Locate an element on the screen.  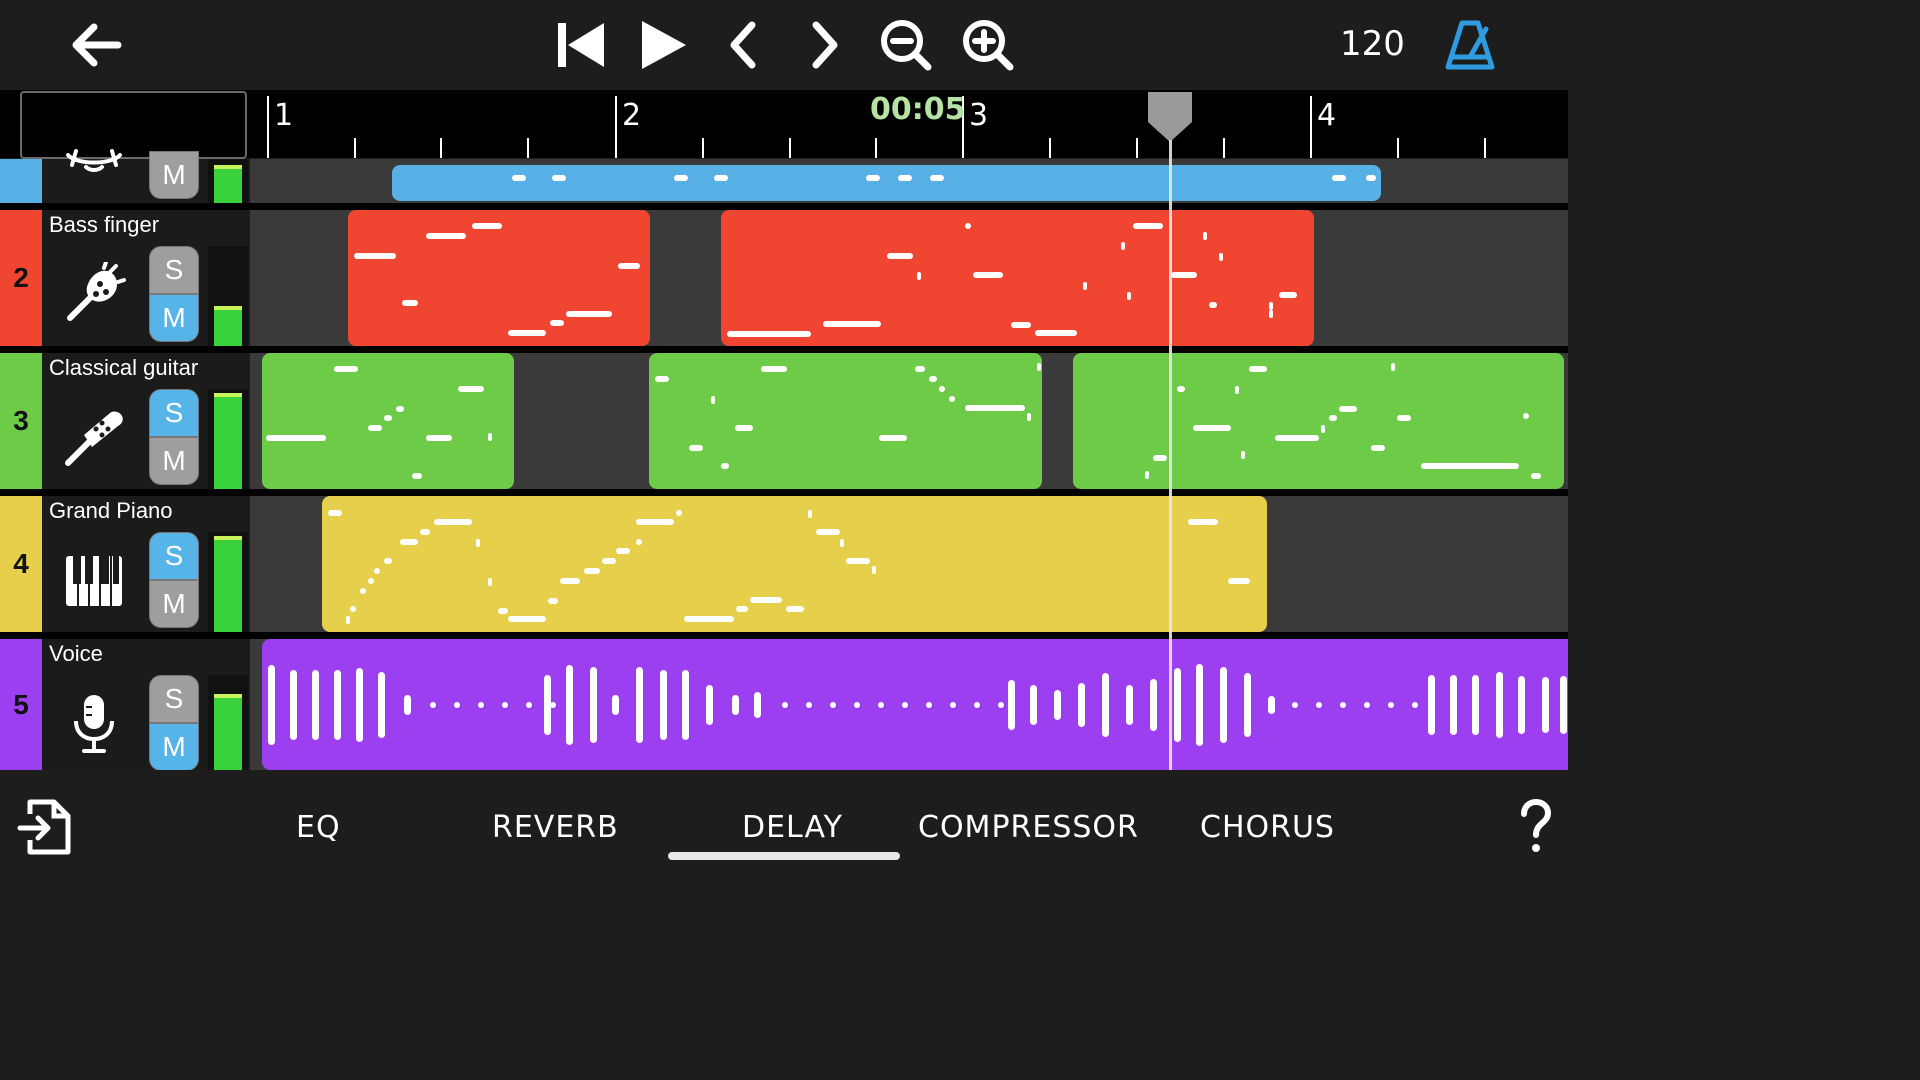
playhead-handle is located at coordinates (1170, 117).